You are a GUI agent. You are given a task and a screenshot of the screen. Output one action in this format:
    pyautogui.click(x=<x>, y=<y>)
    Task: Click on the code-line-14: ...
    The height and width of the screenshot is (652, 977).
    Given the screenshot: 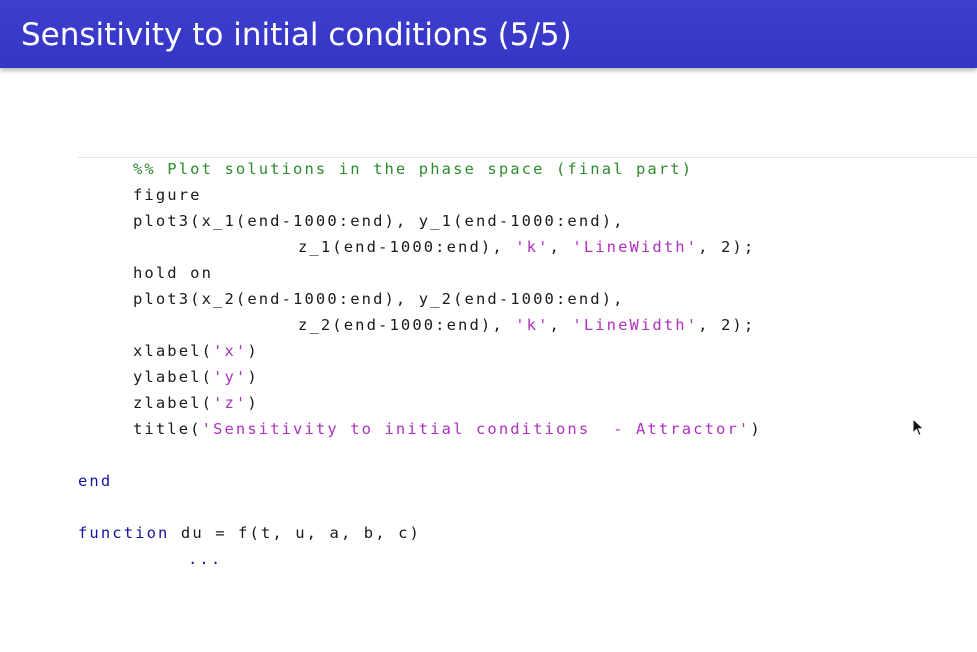 What is the action you would take?
    pyautogui.click(x=205, y=559)
    